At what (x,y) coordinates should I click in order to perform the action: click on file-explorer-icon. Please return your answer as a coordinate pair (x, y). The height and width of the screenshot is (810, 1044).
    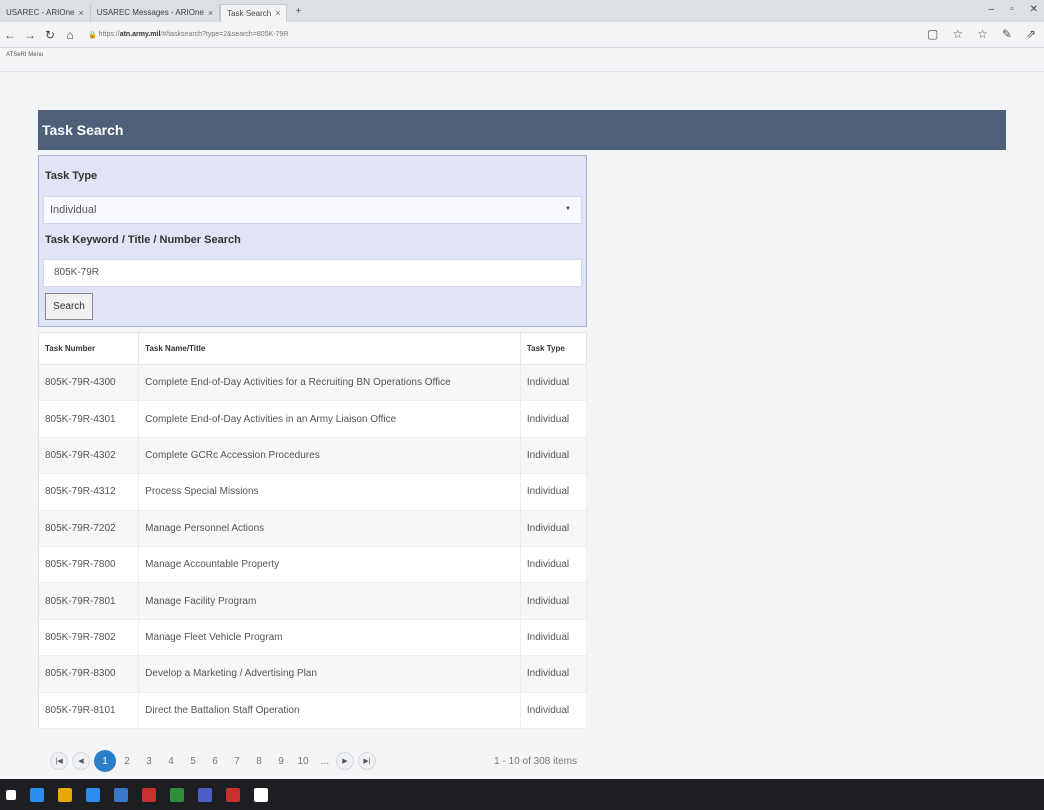
    Looking at the image, I should click on (121, 794).